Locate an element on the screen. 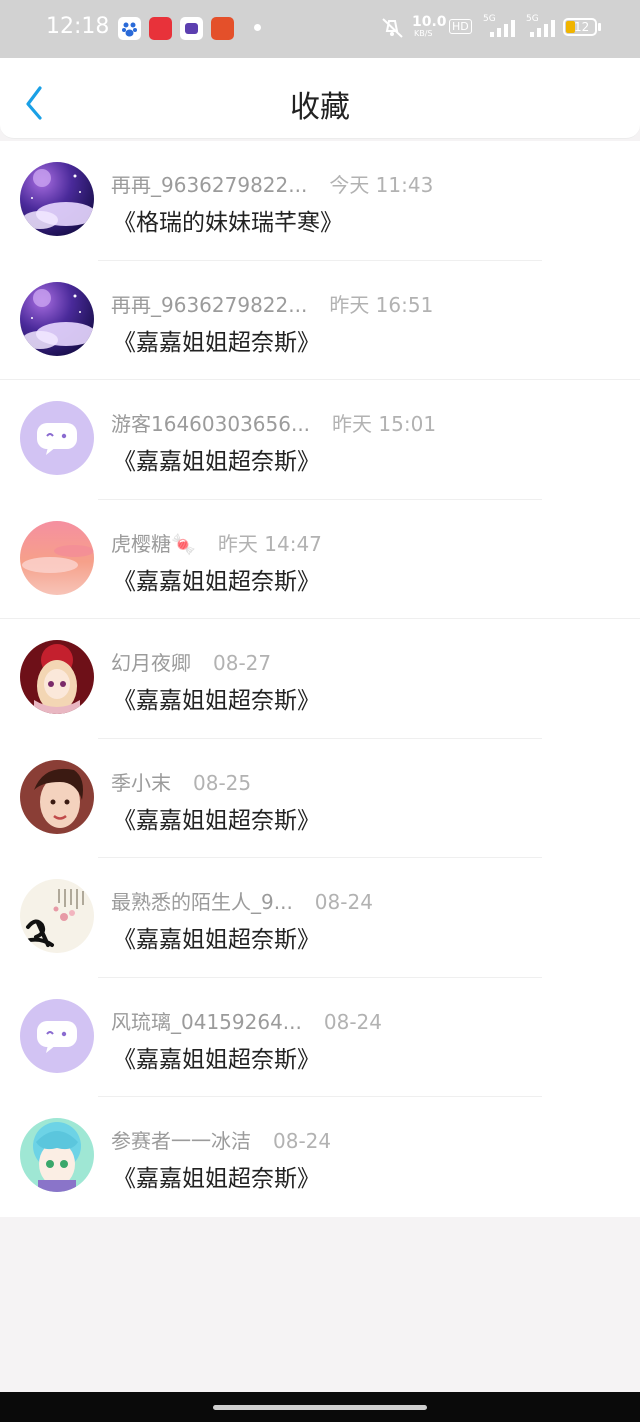 The width and height of the screenshot is (640, 1422). list-item: 再再_9636279822... 昨天 16:51 《嘉嘉姐姐超奈斯》 is located at coordinates (320, 321).